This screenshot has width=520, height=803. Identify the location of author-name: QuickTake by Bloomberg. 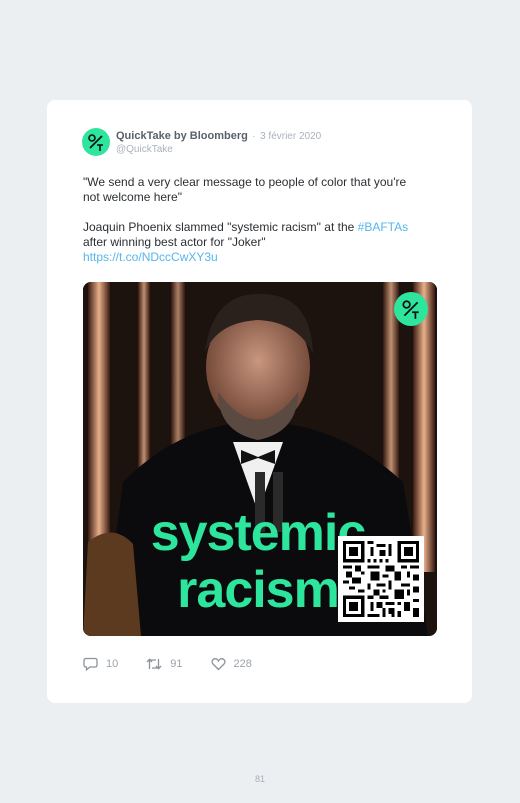
(182, 136).